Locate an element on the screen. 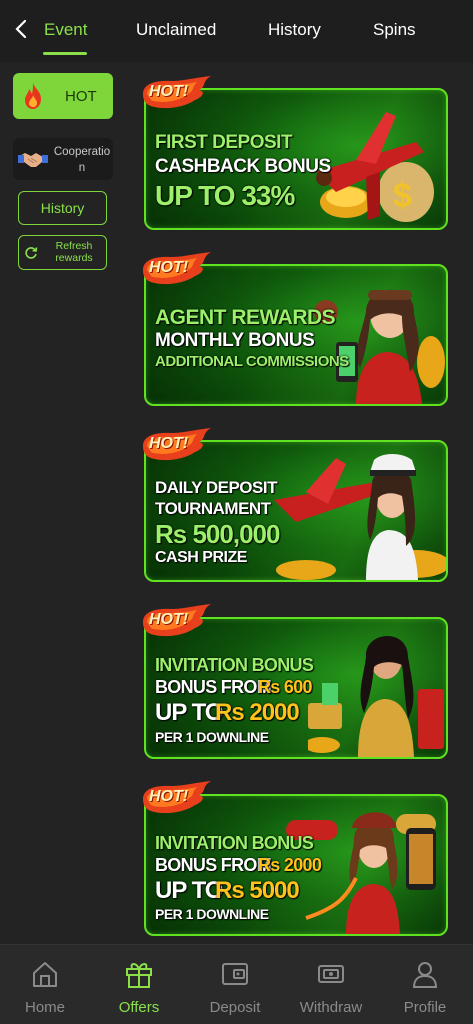 This screenshot has height=1024, width=473. sidebar-cooperation-label: Cooperation is located at coordinates (82, 160).